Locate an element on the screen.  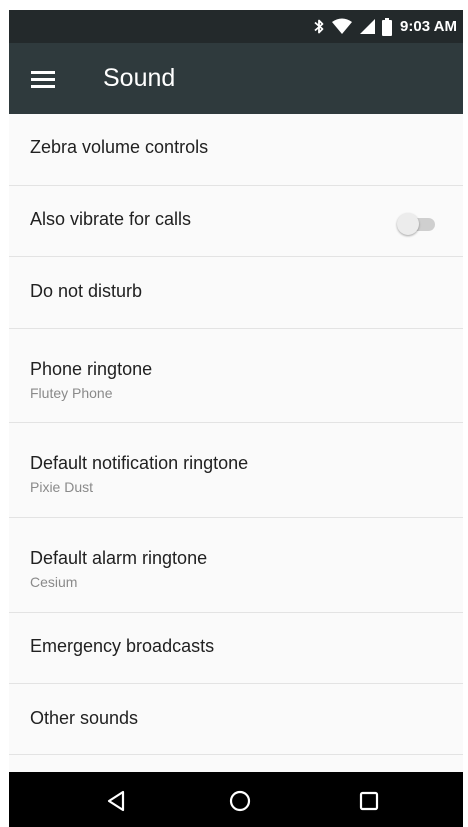
setting-other-sounds: Other sounds is located at coordinates (236, 719).